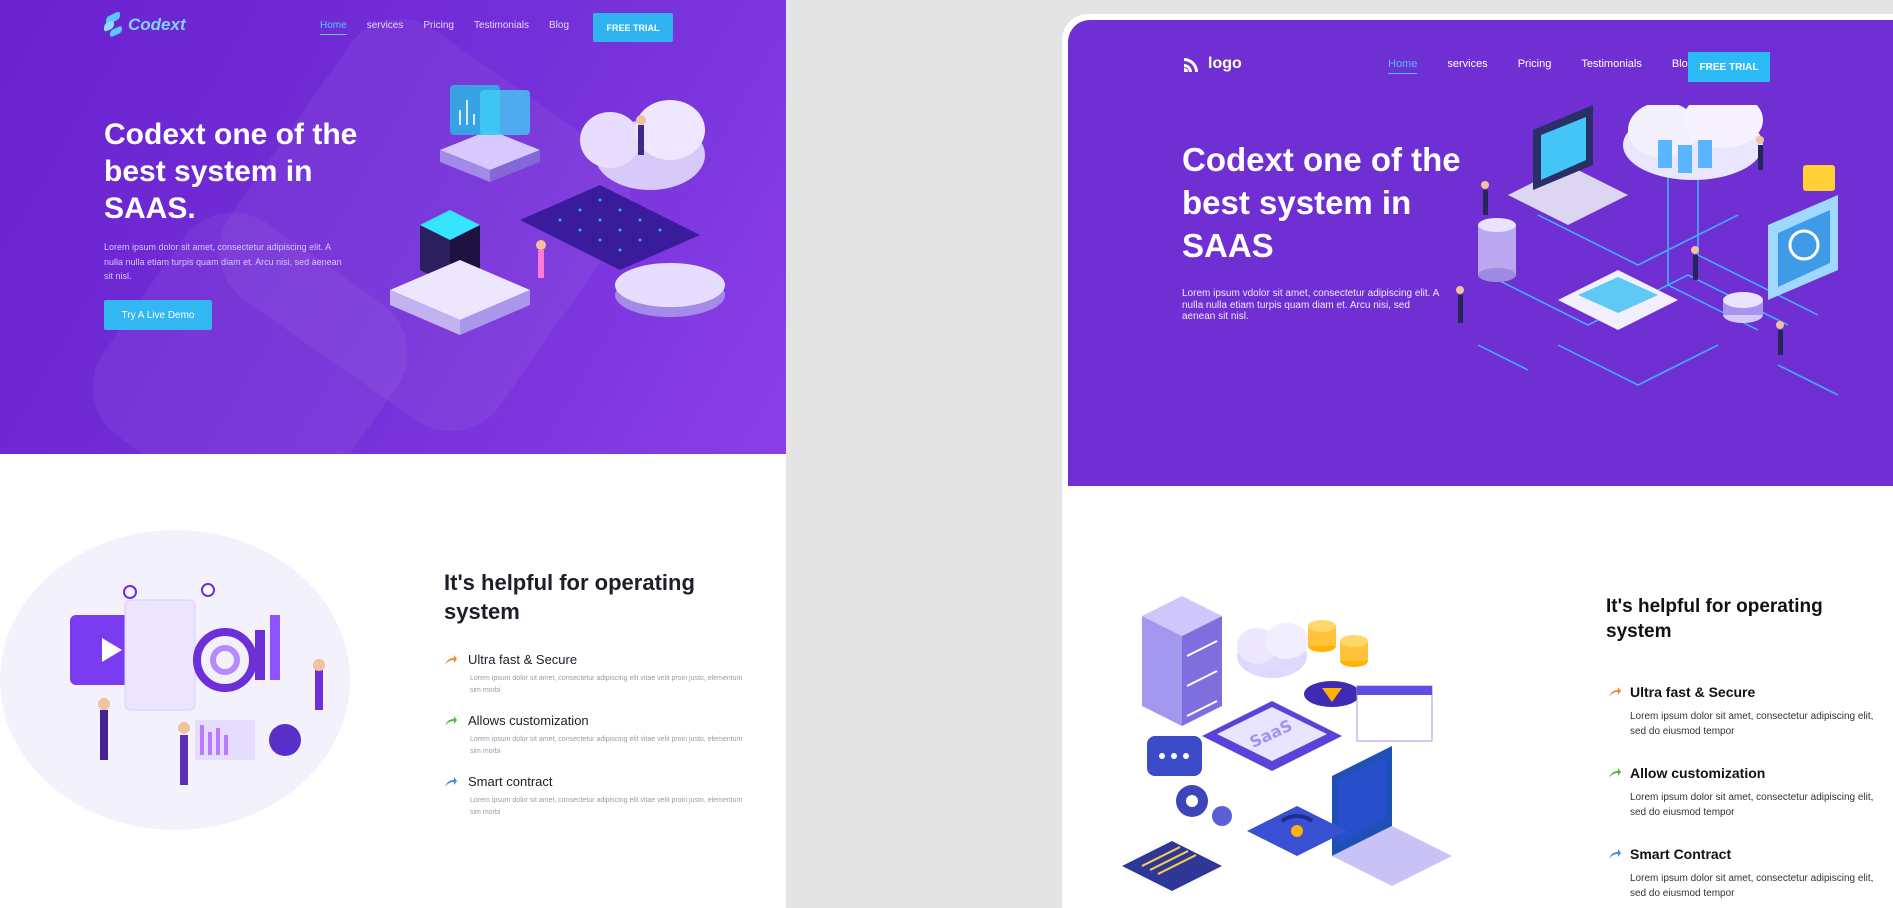 This screenshot has height=908, width=1893. Describe the element at coordinates (559, 27) in the screenshot. I see `nav-blog: Blog` at that location.